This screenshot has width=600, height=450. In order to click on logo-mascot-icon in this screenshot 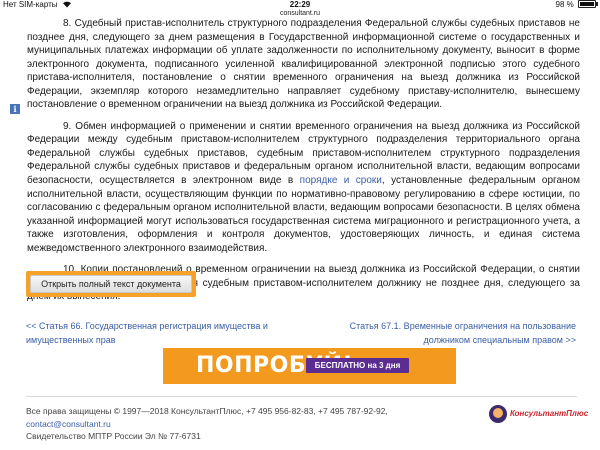, I will do `click(498, 414)`.